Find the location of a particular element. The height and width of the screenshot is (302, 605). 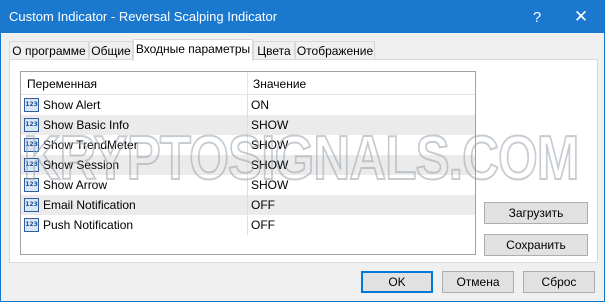

table-row: 123 Email Notification OFF is located at coordinates (248, 205).